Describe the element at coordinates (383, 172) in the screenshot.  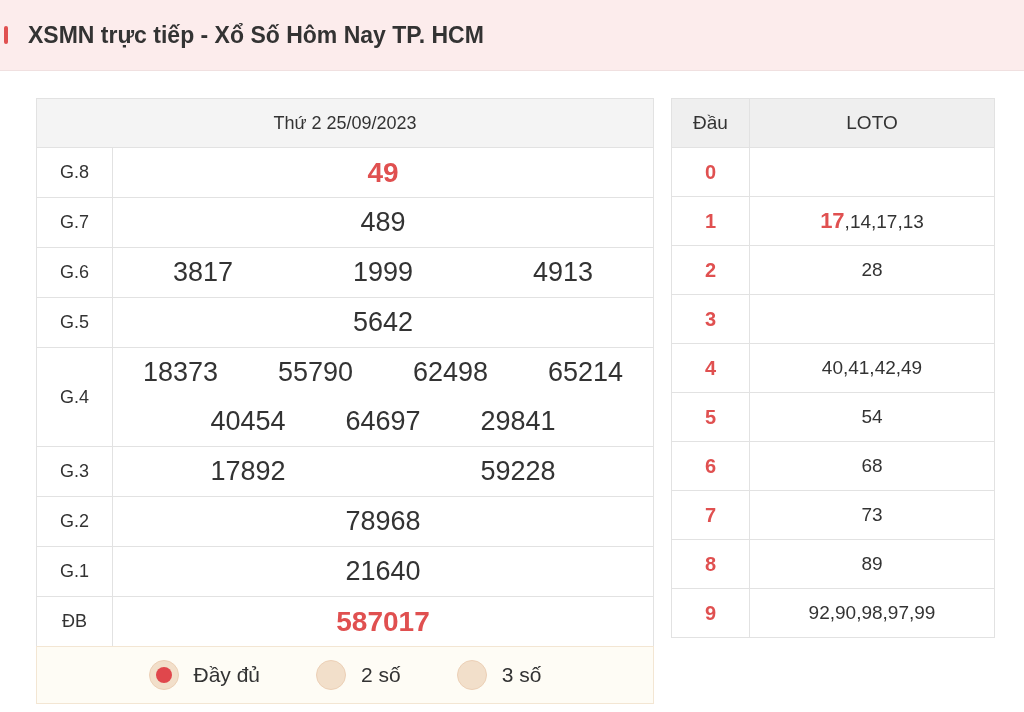
I see `prize-number: 49` at that location.